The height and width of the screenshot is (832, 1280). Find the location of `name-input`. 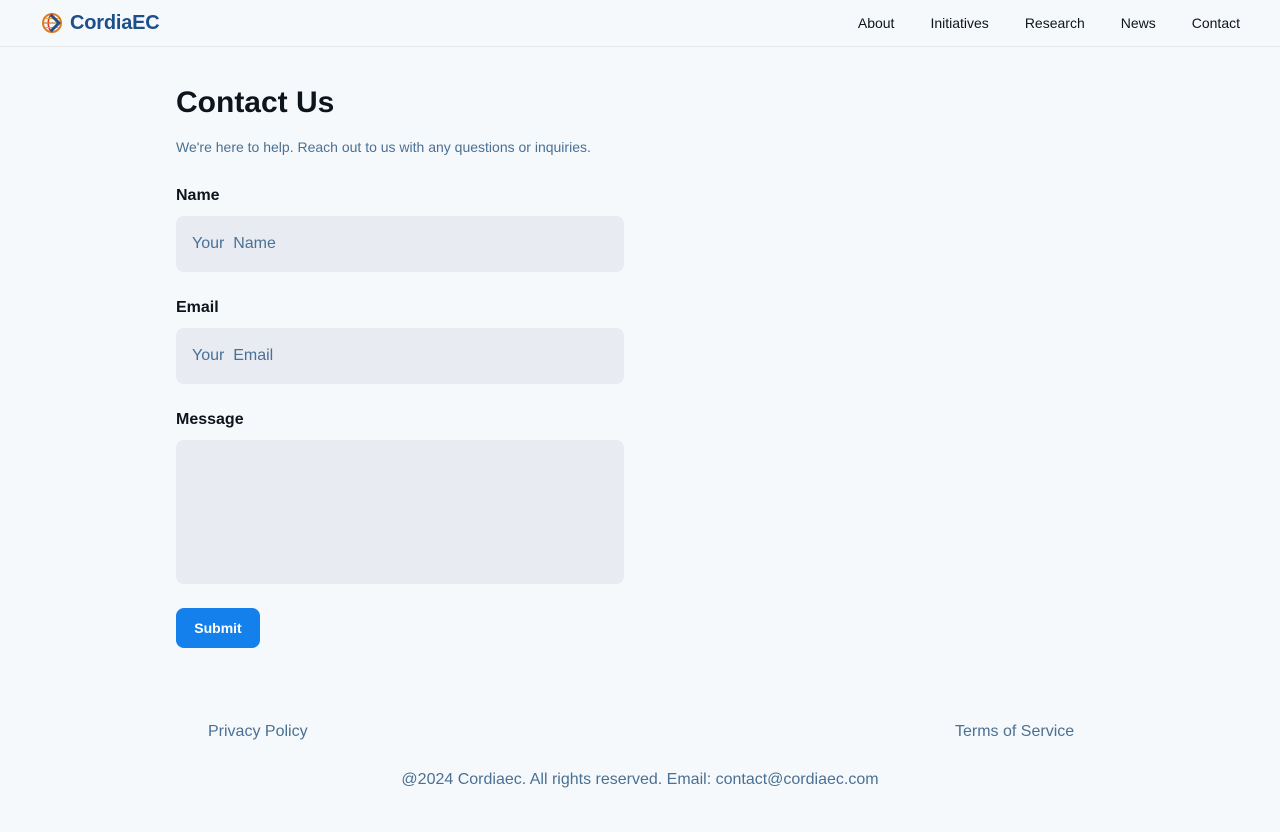

name-input is located at coordinates (400, 244).